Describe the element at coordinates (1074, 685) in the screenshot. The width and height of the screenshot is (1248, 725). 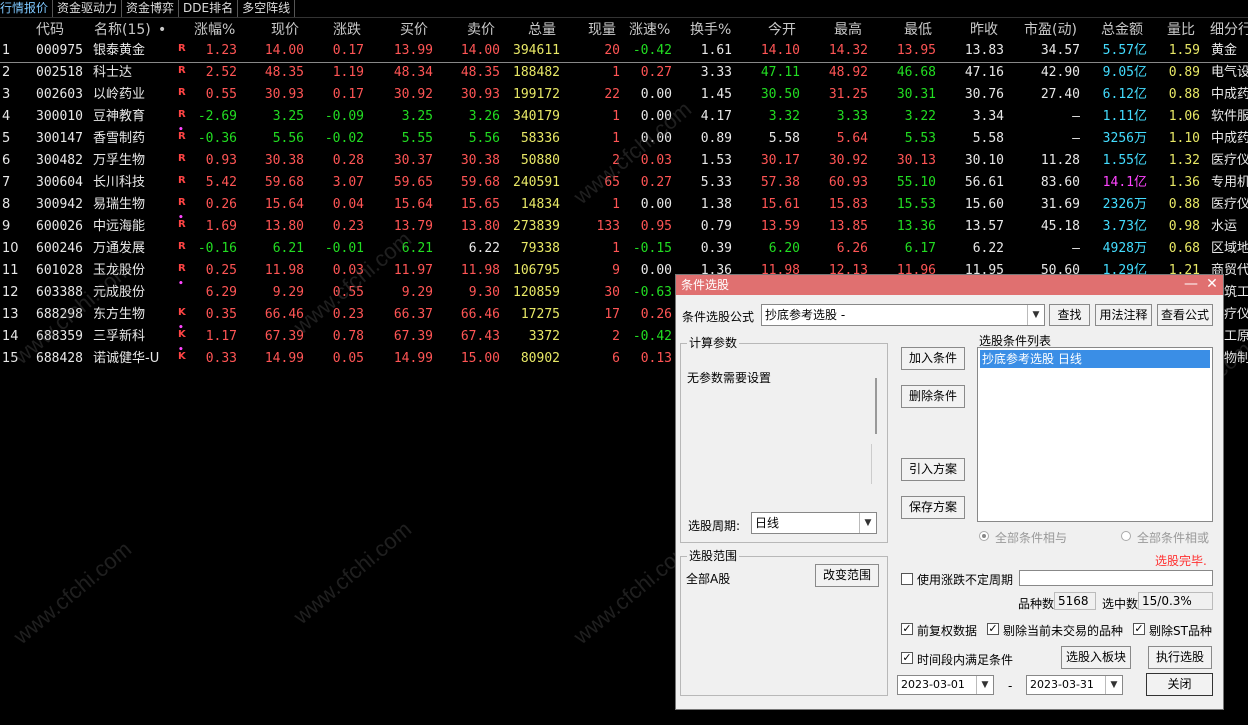
I see `date-to-picker: 2023-03-31 ▼` at that location.